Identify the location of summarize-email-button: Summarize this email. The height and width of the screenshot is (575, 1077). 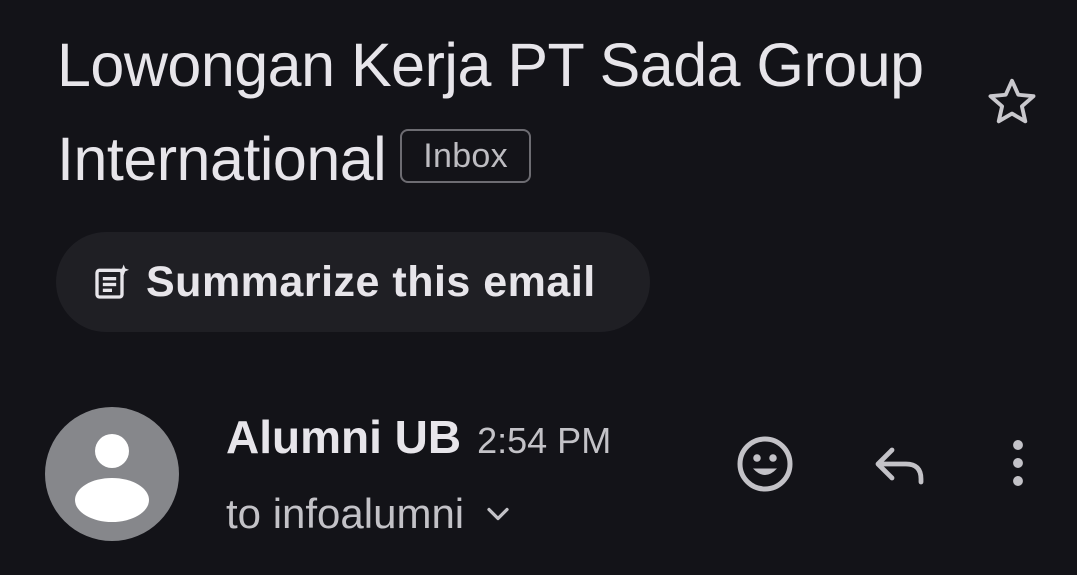
(353, 282).